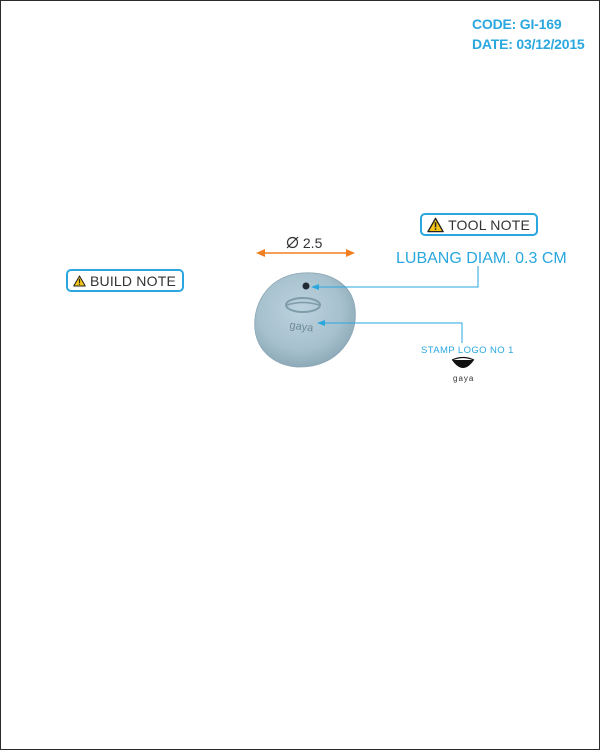 This screenshot has height=750, width=600. I want to click on hole-diameter-note: LUBANG DIAM. 0.3 CM, so click(481, 258).